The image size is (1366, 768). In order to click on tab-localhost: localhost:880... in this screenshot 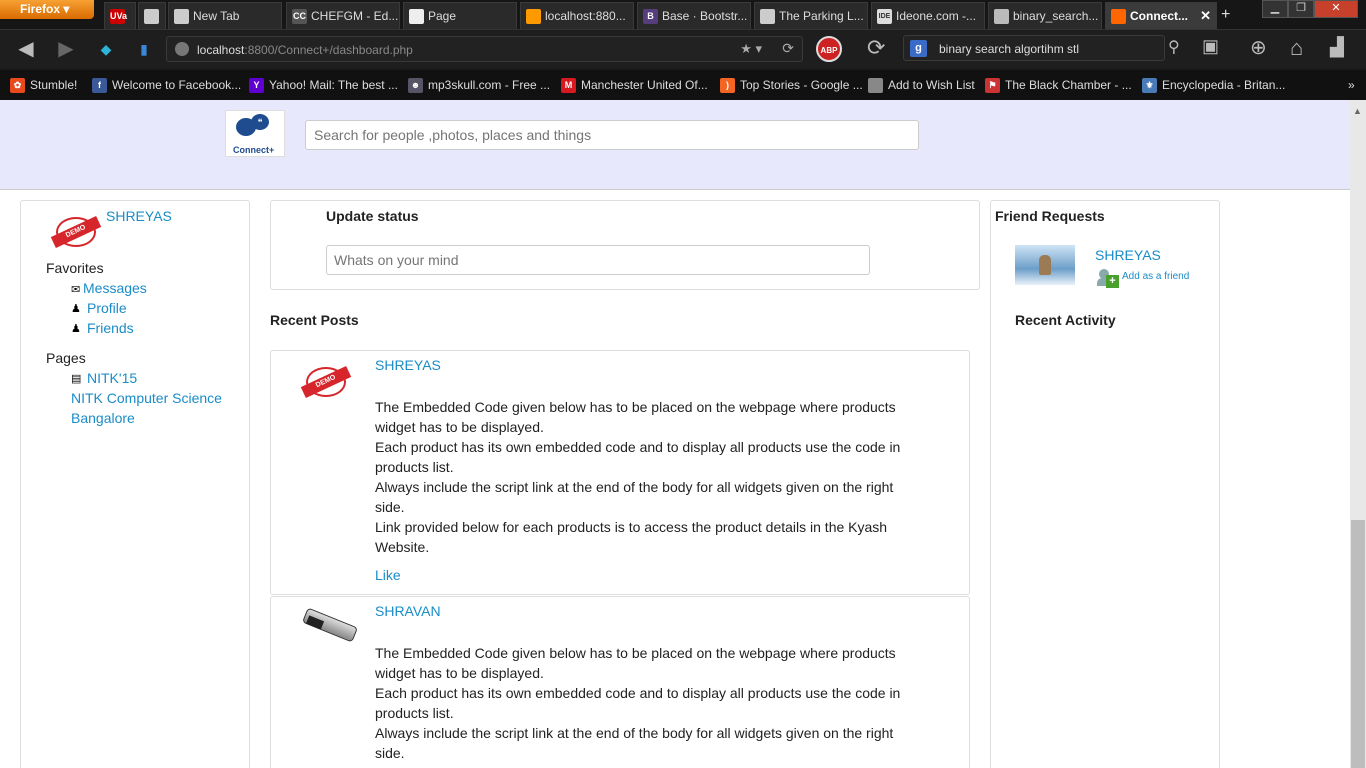, I will do `click(577, 15)`.